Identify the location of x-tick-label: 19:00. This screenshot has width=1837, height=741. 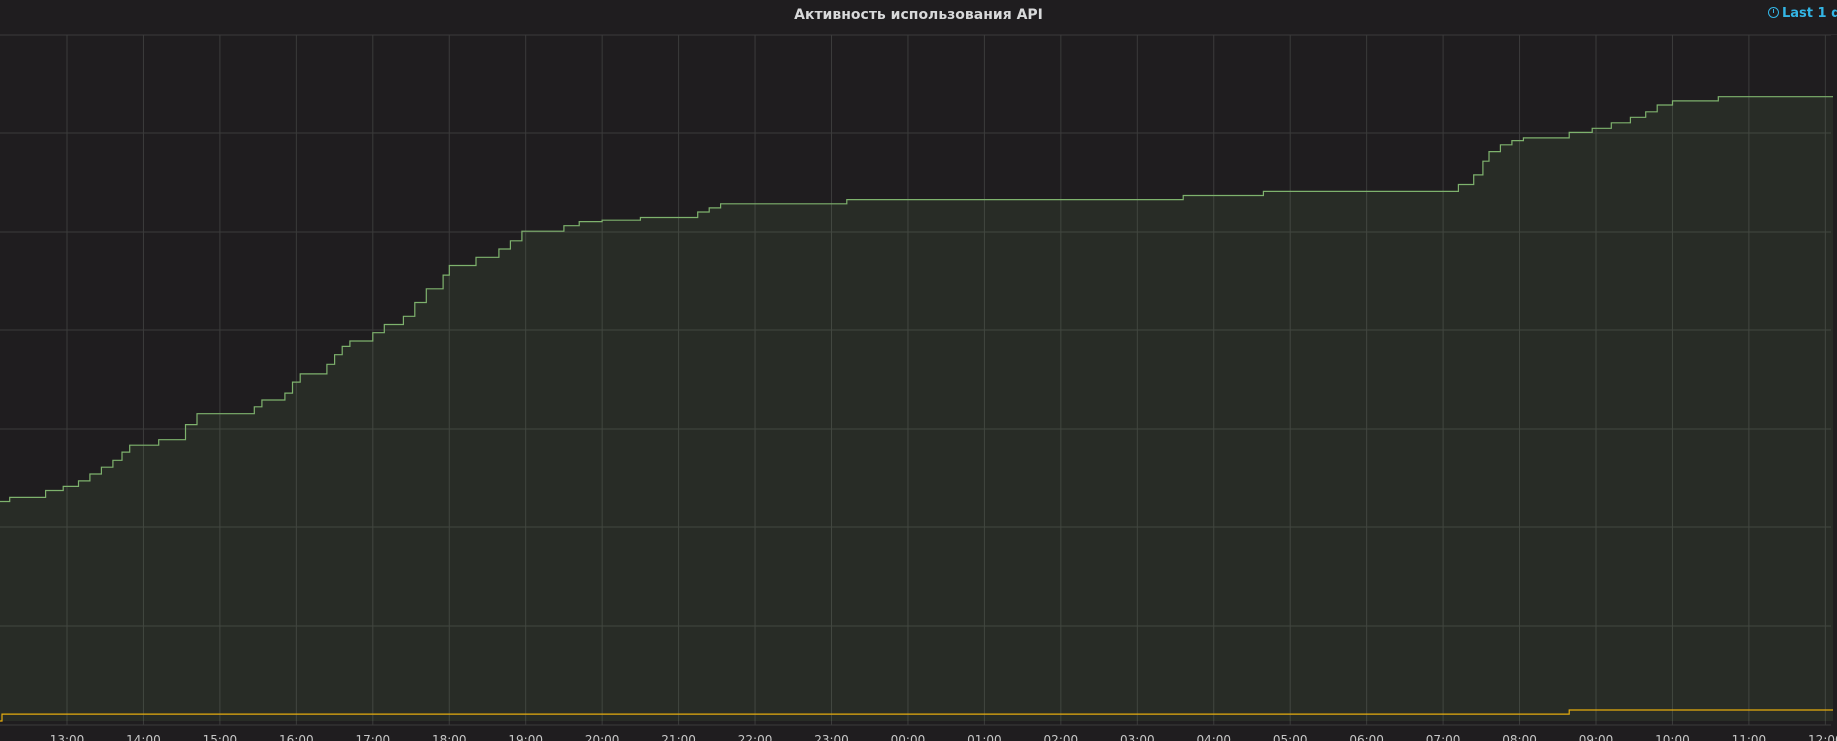
(525, 737).